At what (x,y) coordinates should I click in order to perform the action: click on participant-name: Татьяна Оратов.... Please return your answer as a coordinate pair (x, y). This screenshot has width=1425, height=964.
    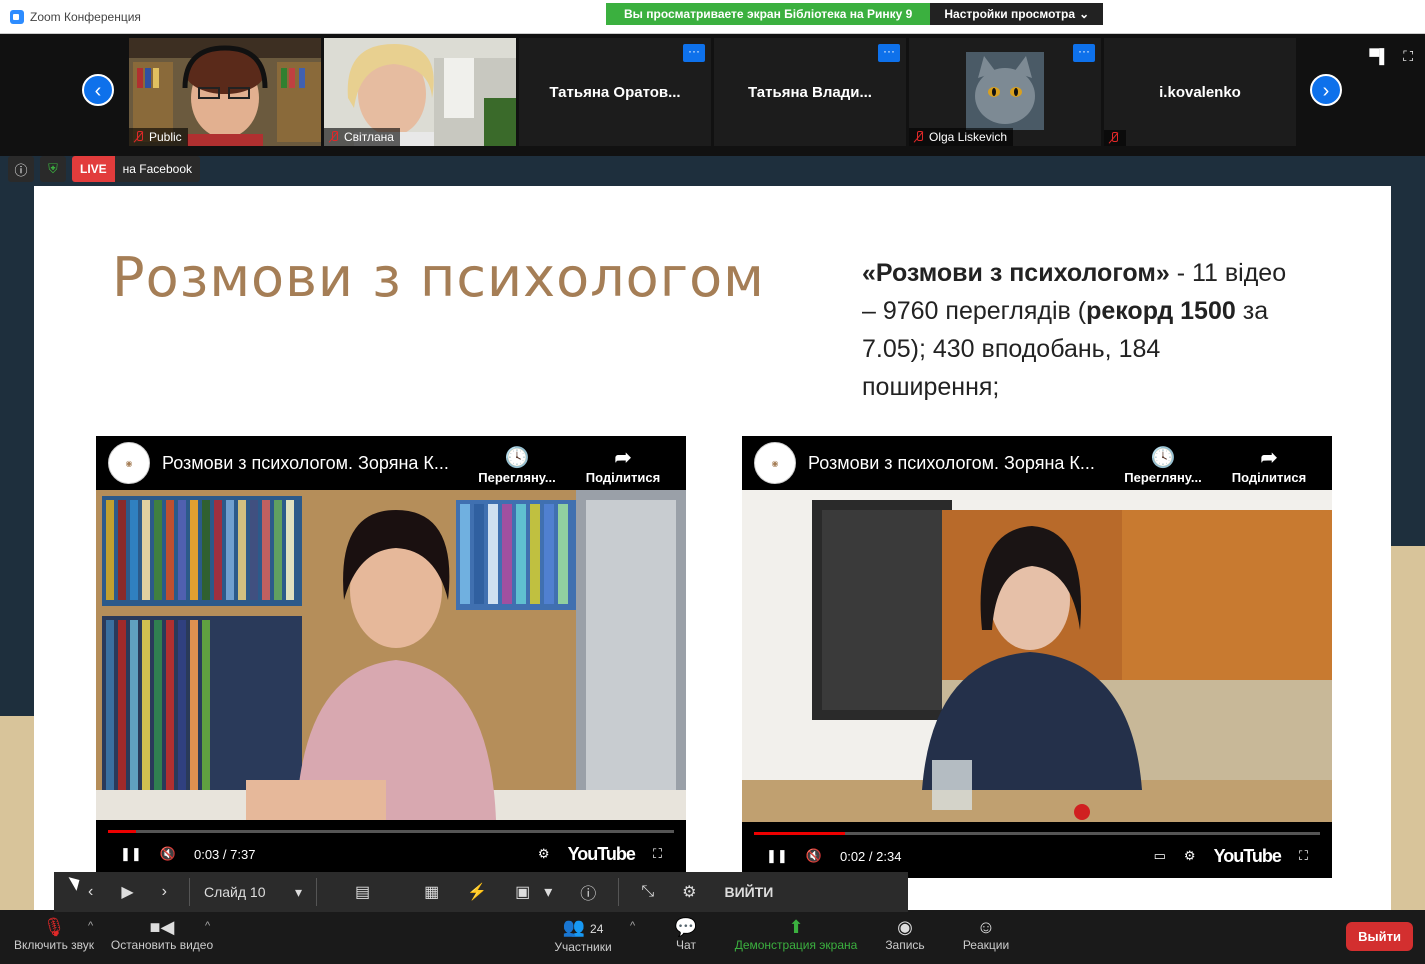
    Looking at the image, I should click on (615, 92).